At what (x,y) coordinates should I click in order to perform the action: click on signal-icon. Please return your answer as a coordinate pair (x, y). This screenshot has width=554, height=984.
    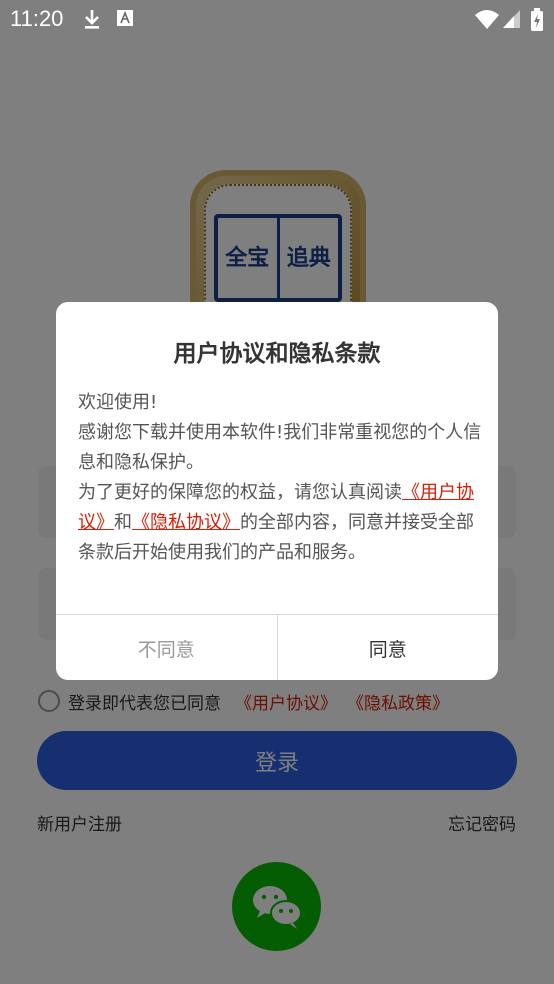
    Looking at the image, I should click on (511, 19).